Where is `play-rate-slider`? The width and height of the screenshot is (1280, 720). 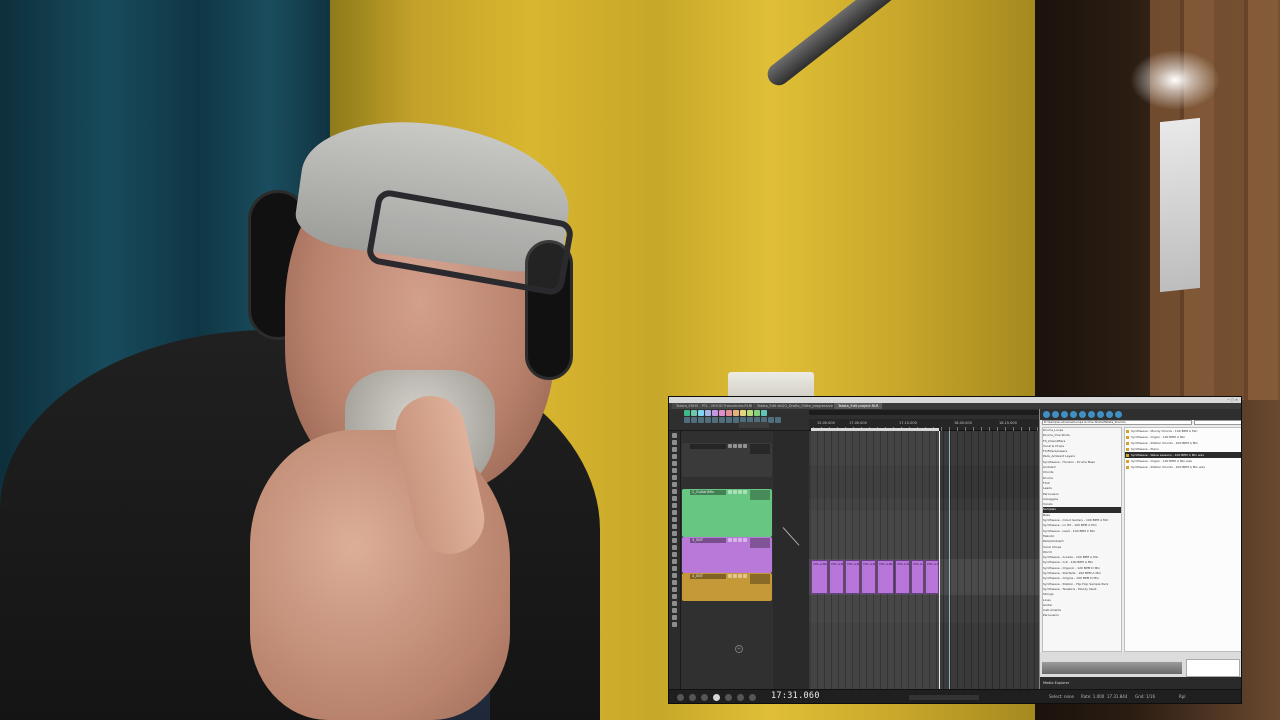
play-rate-slider is located at coordinates (944, 697).